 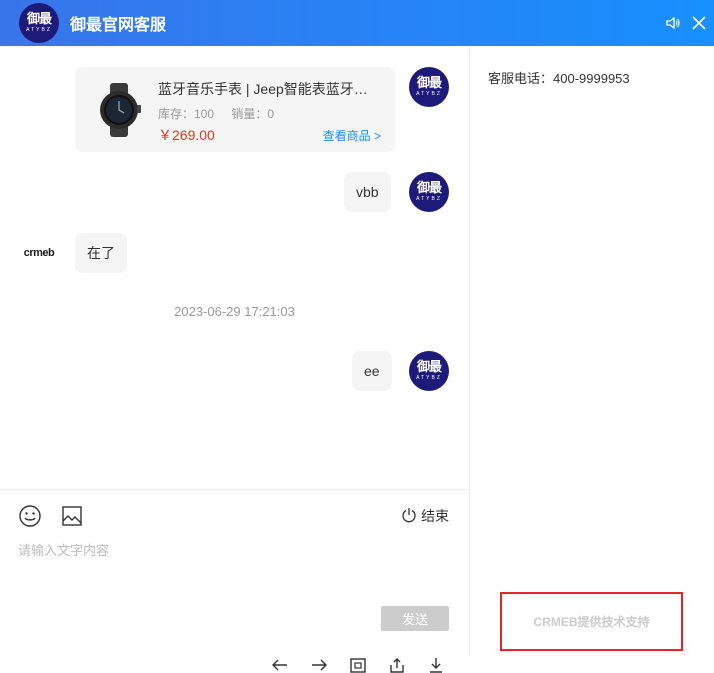 I want to click on send-button: 发送, so click(x=415, y=618).